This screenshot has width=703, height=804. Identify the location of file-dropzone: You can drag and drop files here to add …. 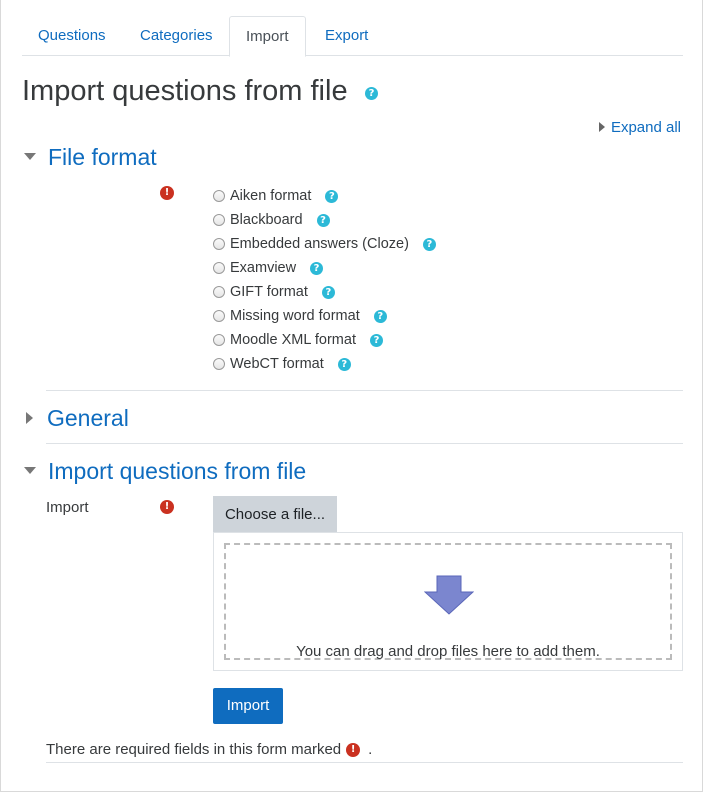
(448, 601).